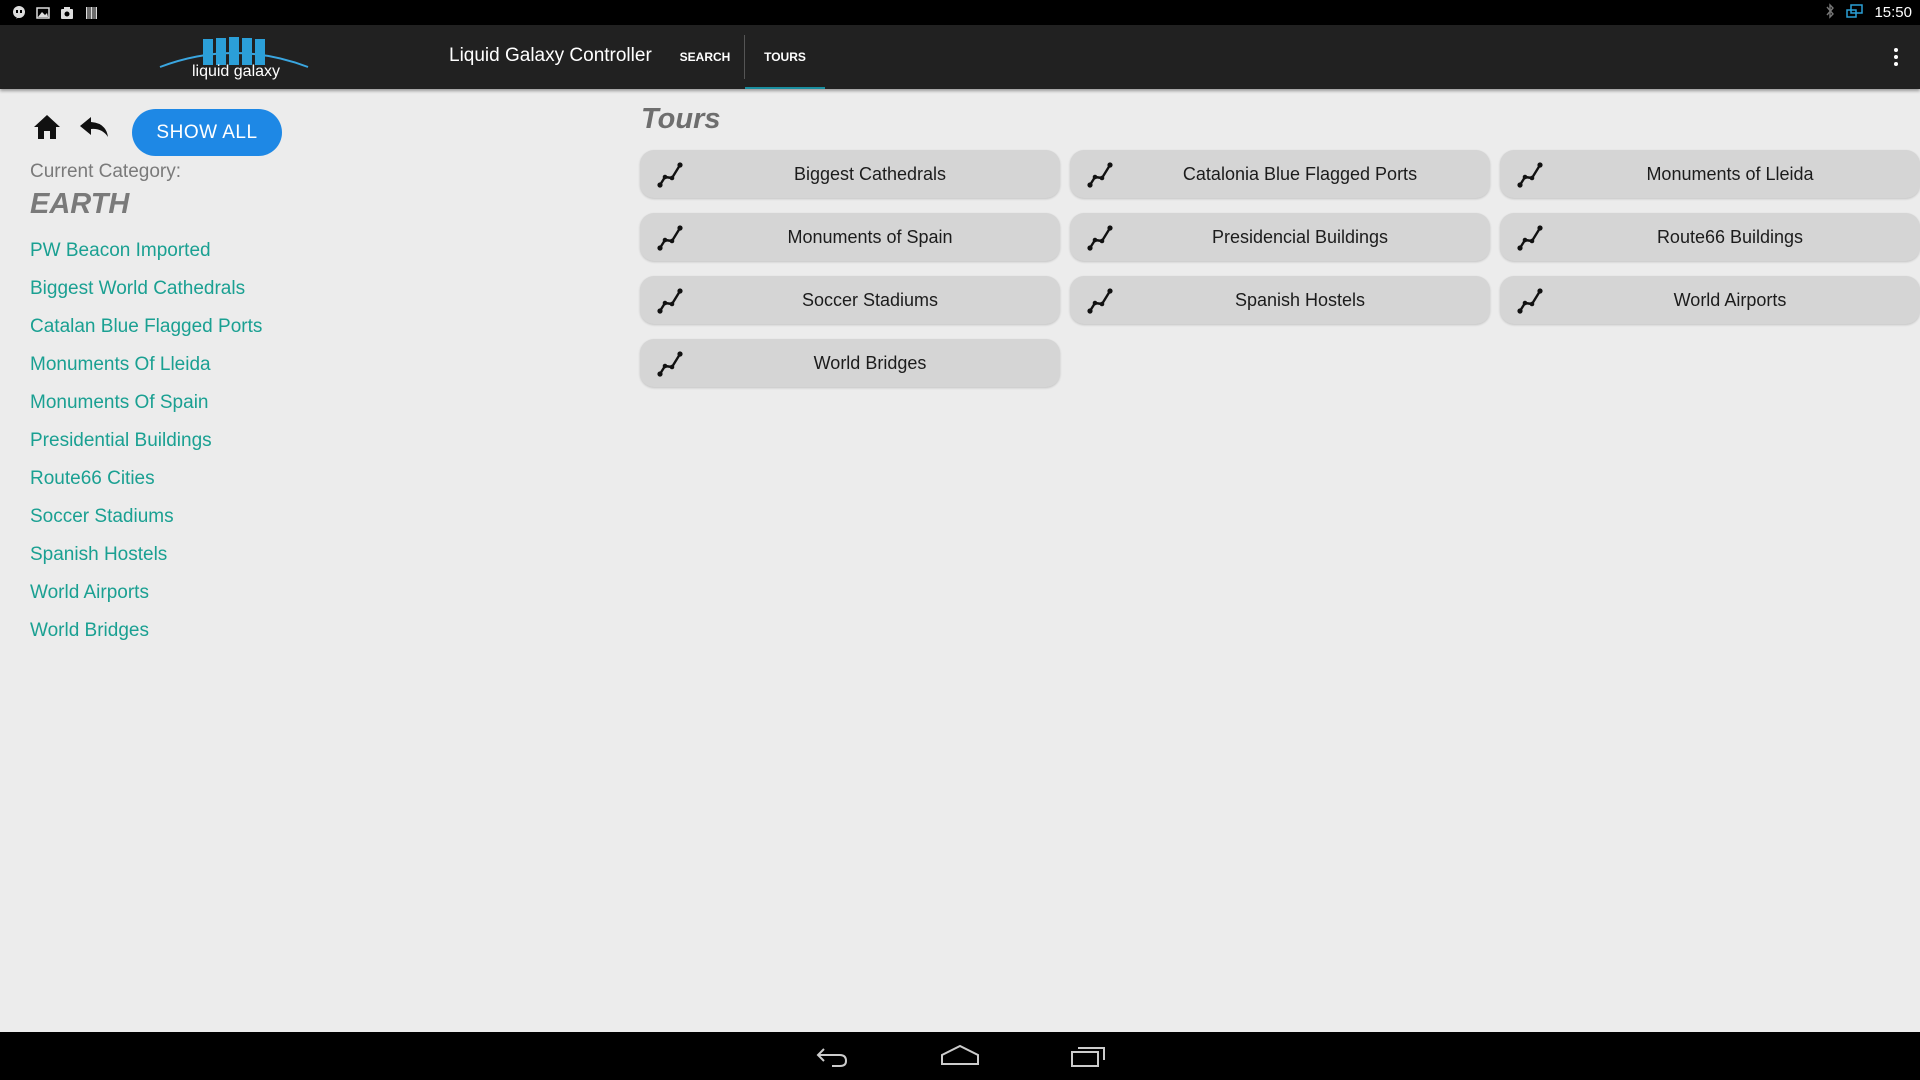 The height and width of the screenshot is (1080, 1920). What do you see at coordinates (870, 300) in the screenshot?
I see `tour-button-label: Soccer Stadiums` at bounding box center [870, 300].